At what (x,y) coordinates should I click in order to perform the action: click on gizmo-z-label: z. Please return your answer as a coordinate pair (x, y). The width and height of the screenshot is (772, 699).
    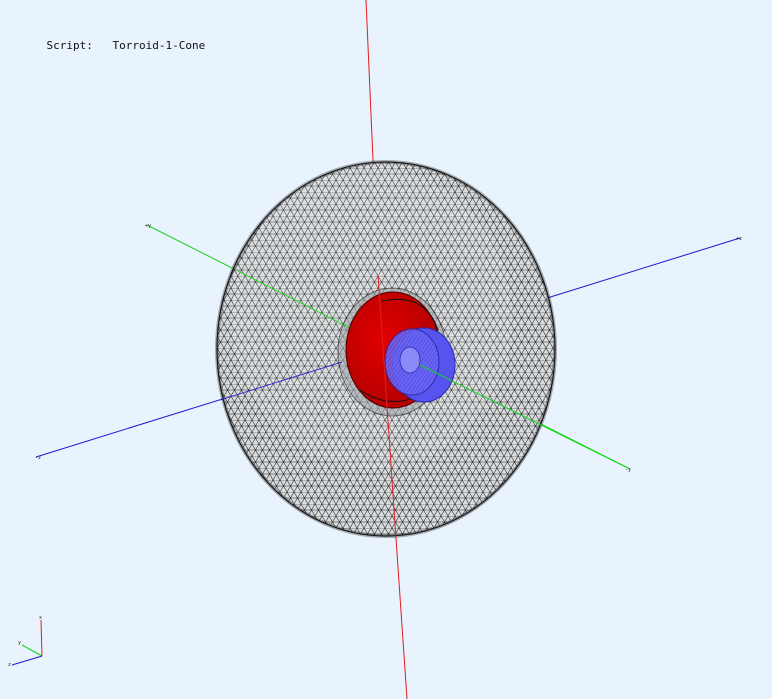
    Looking at the image, I should click on (9, 665).